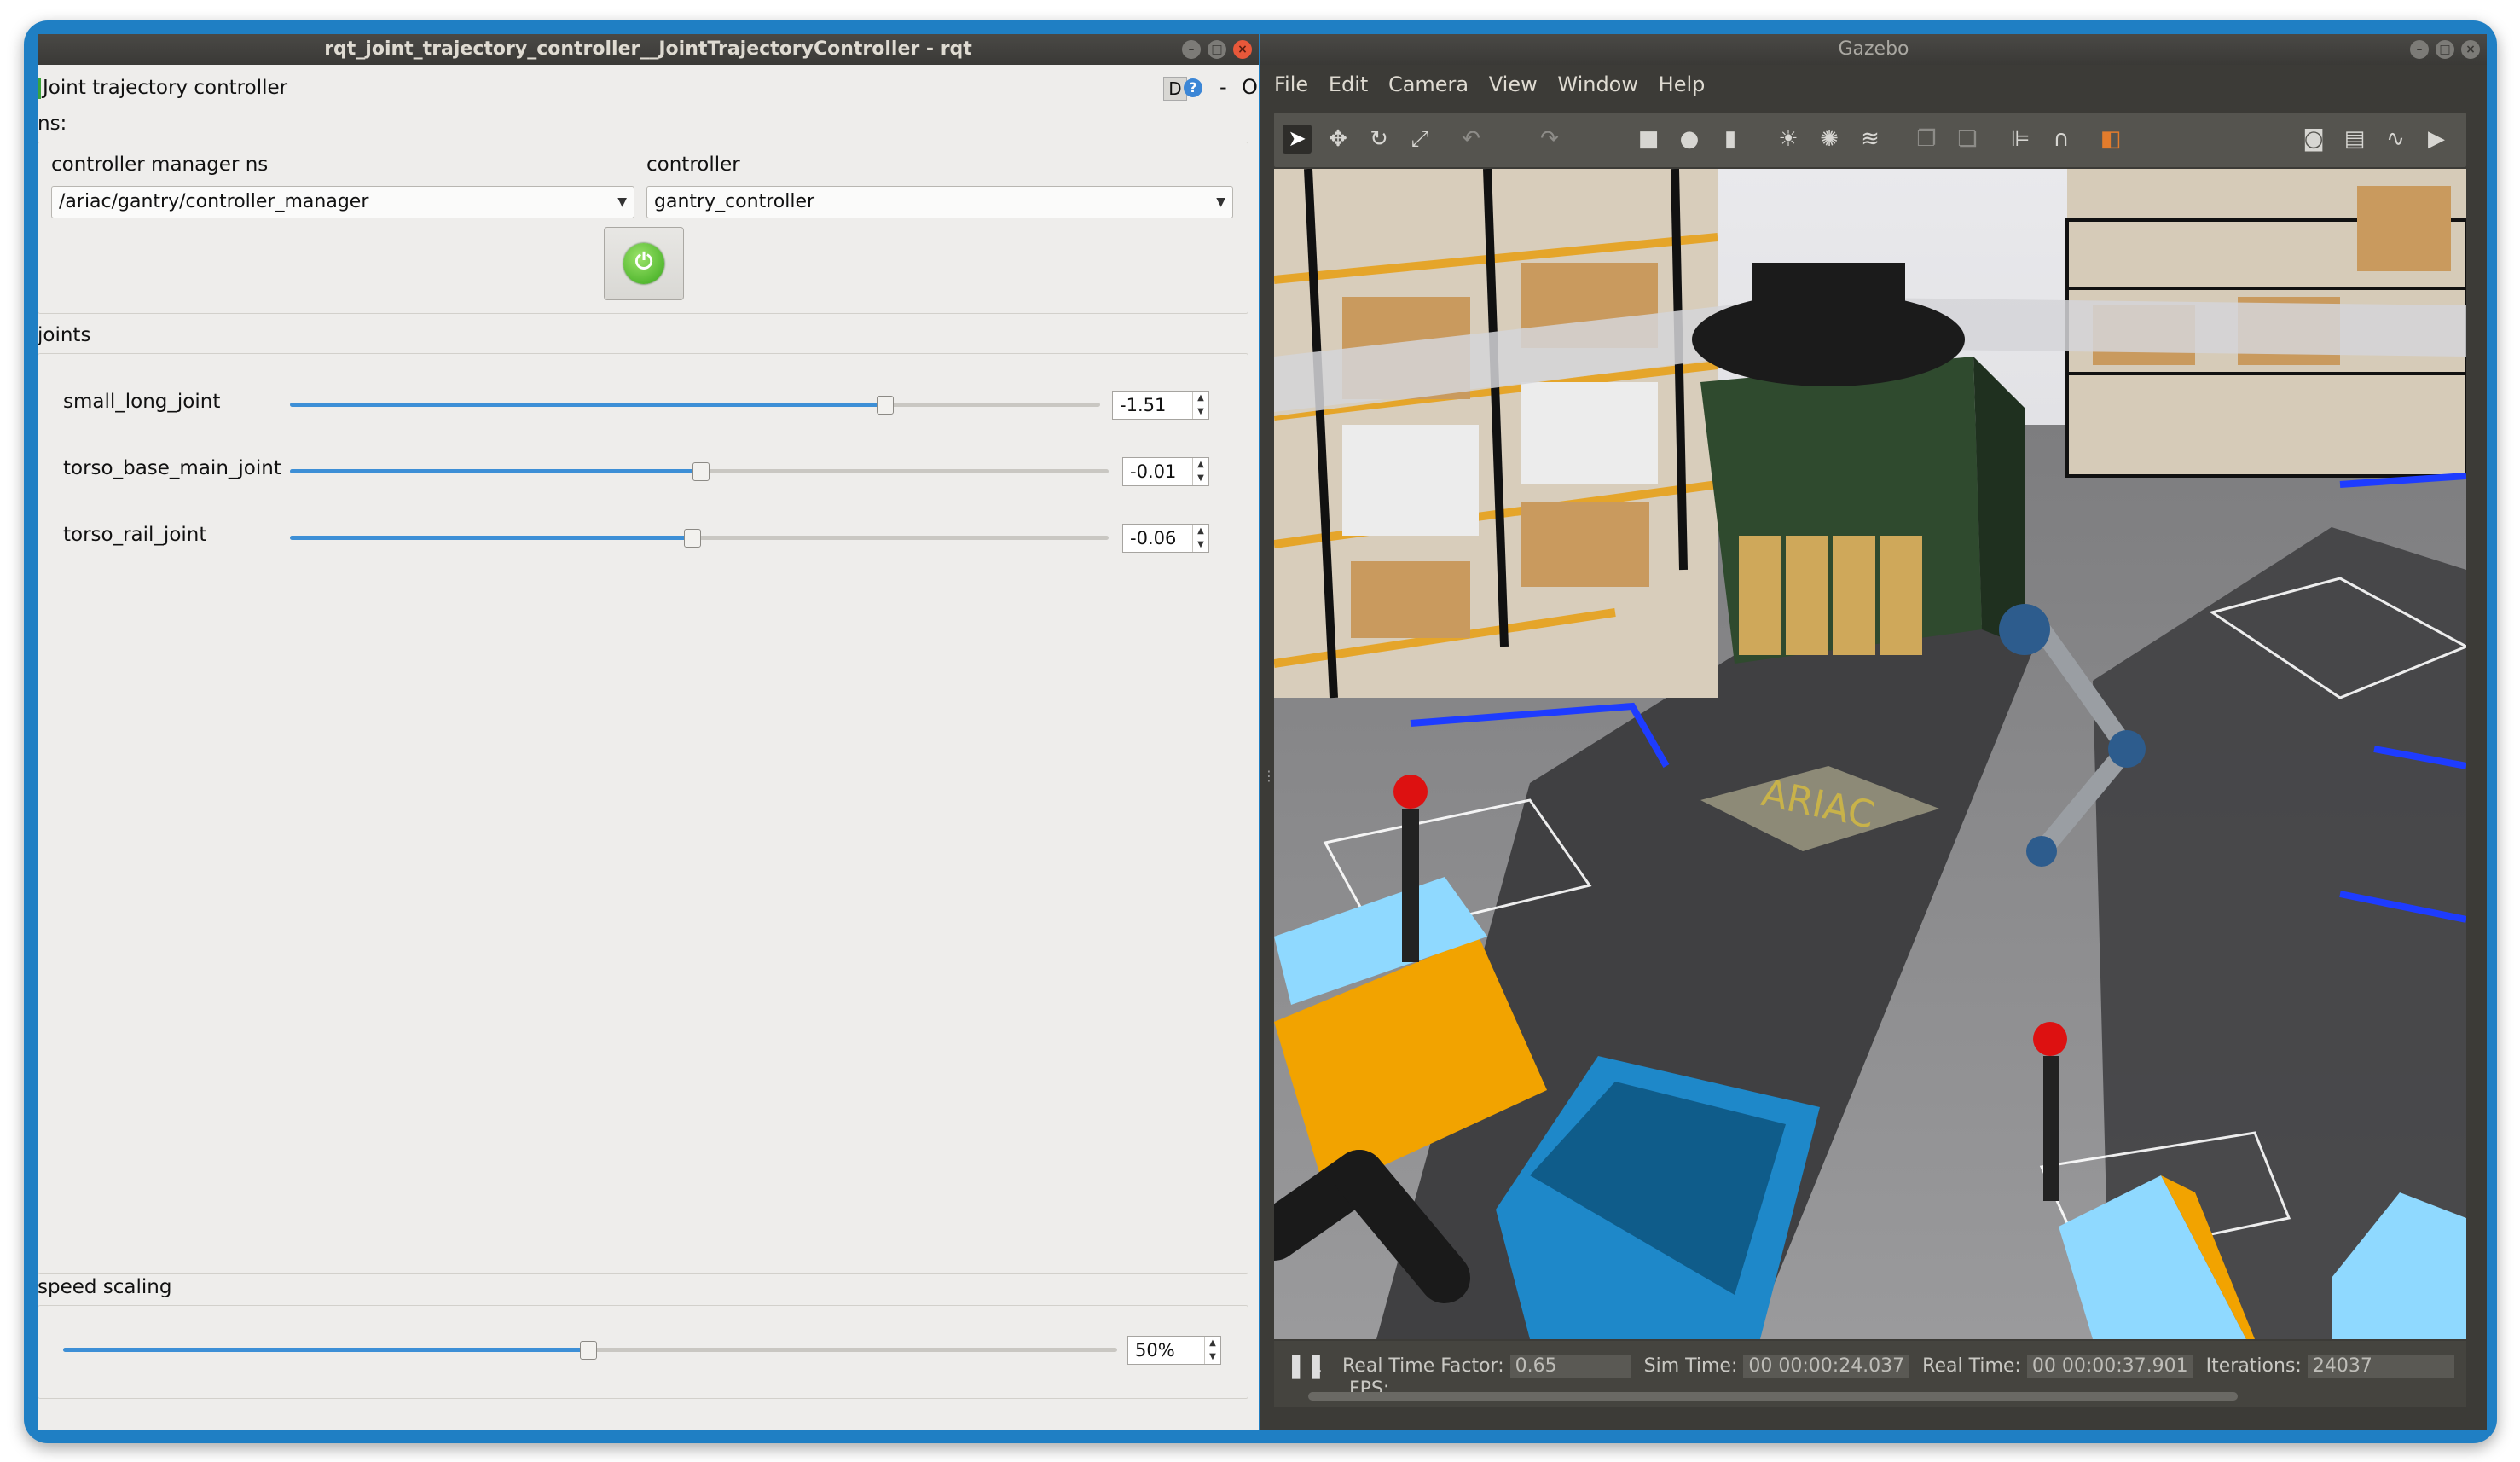 The image size is (2520, 1462). Describe the element at coordinates (2062, 139) in the screenshot. I see `snap-icon: ∩` at that location.